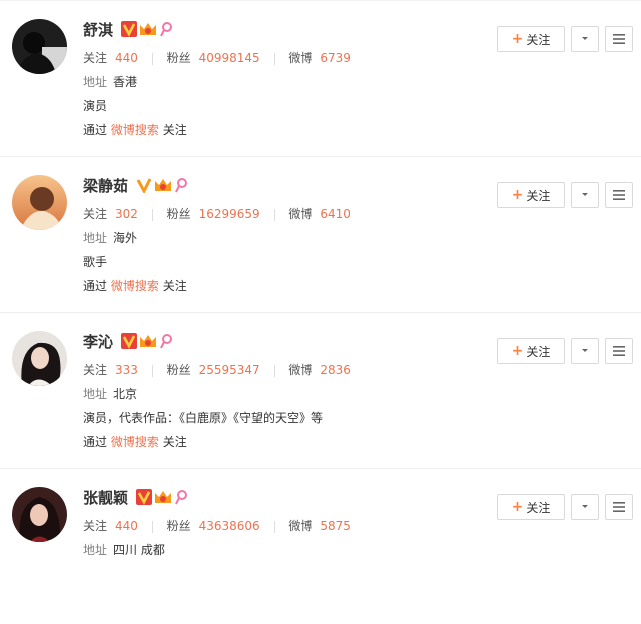 Image resolution: width=641 pixels, height=624 pixels. I want to click on user-name: 张靓颖, so click(105, 497).